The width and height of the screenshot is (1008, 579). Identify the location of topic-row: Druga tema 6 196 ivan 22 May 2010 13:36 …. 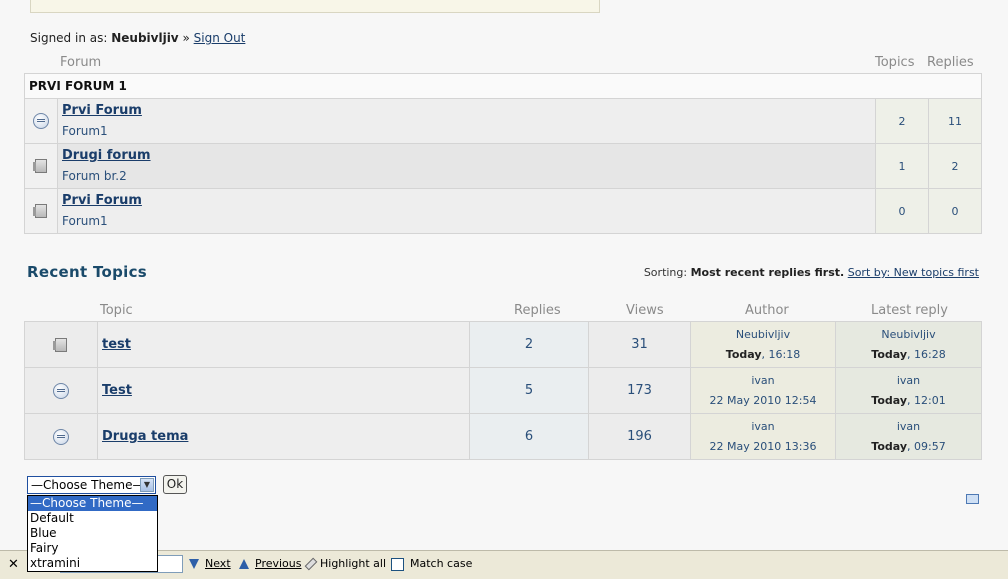
(503, 436).